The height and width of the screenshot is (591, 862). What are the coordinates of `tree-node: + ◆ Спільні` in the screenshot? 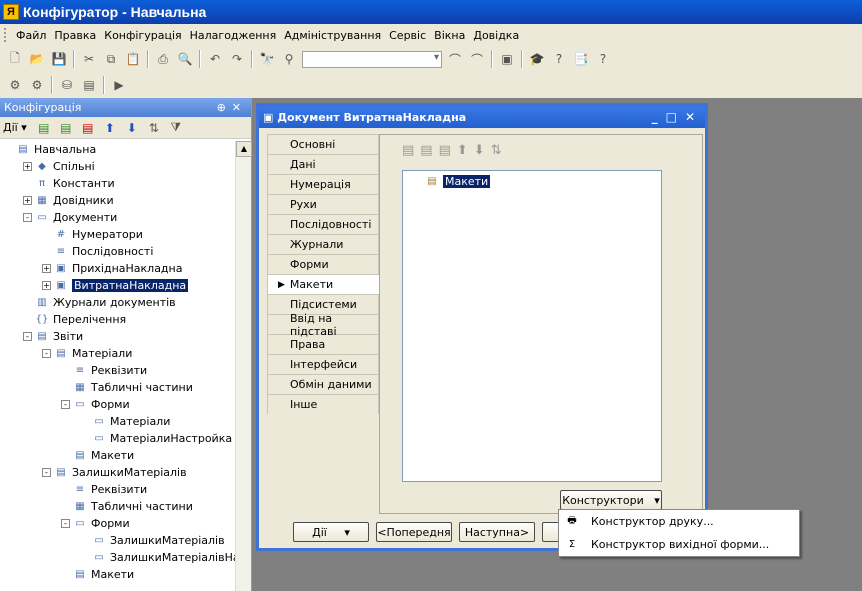 It's located at (59, 166).